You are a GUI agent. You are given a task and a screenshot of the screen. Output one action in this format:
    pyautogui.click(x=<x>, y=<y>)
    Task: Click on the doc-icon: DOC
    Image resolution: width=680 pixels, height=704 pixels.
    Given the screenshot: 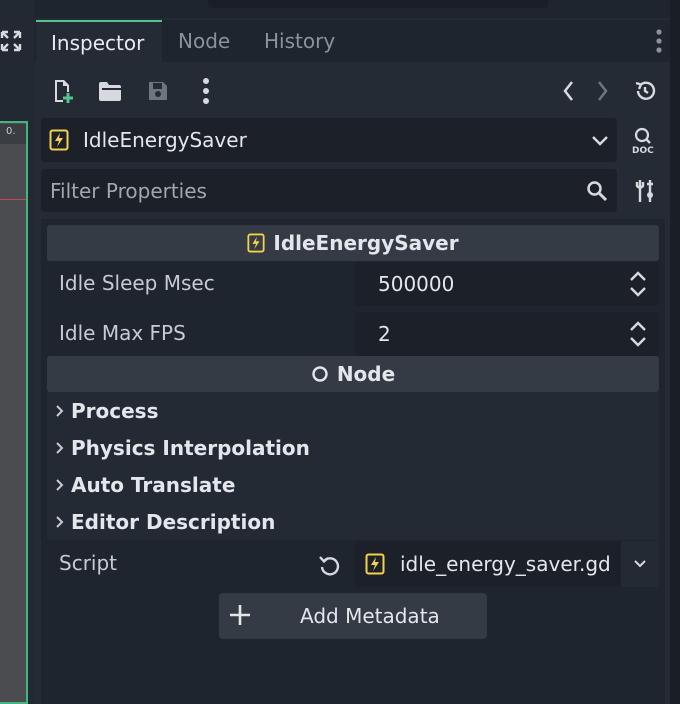 What is the action you would take?
    pyautogui.click(x=643, y=140)
    